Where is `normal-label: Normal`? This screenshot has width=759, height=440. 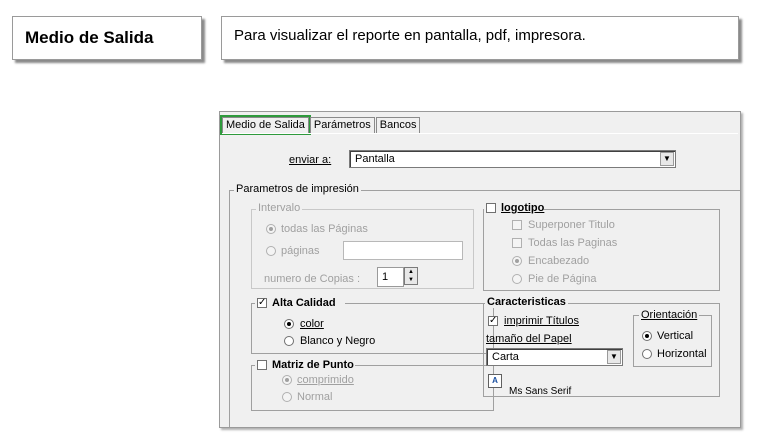
normal-label: Normal is located at coordinates (315, 397).